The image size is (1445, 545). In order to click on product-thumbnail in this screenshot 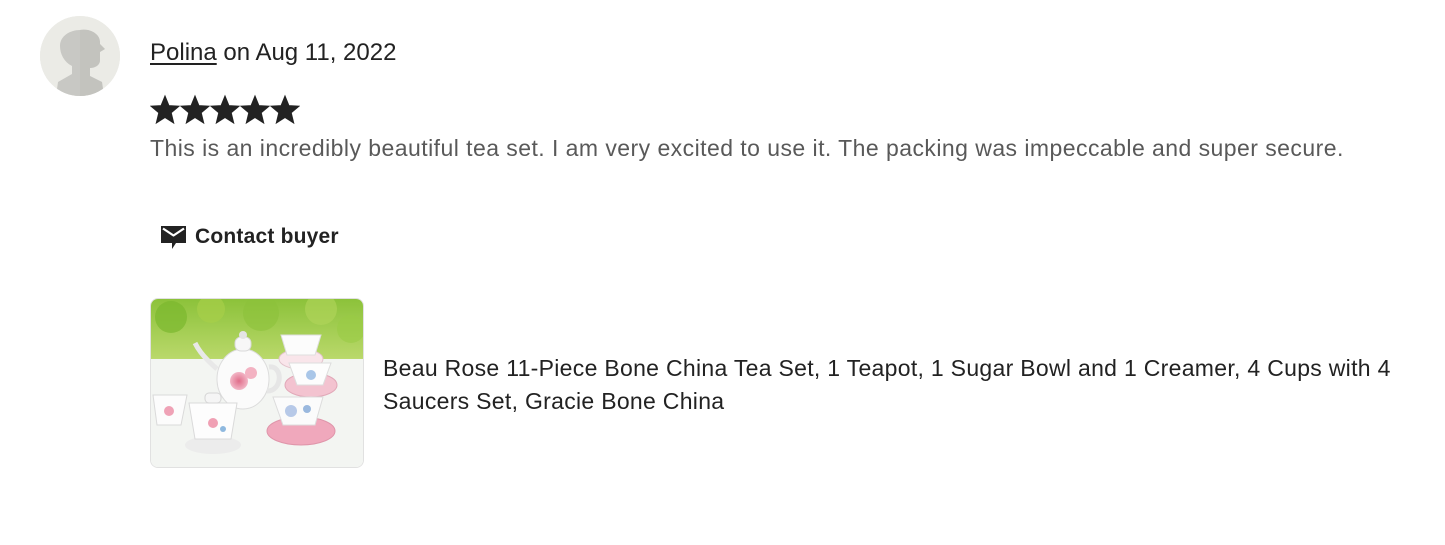, I will do `click(257, 383)`.